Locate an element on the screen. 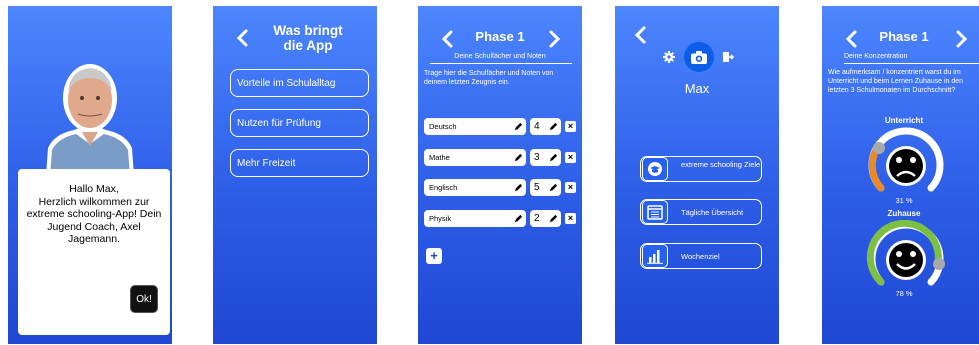 This screenshot has height=345, width=979. benefits-exam-button: Nutzen für Prüfung is located at coordinates (299, 123).